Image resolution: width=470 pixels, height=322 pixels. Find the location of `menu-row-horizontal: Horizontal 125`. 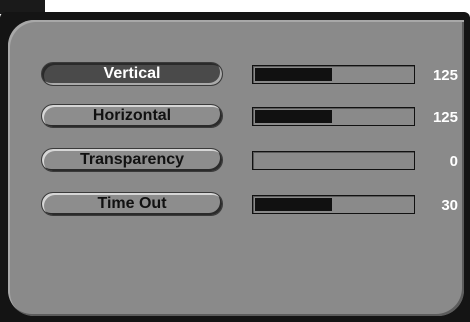

menu-row-horizontal: Horizontal 125 is located at coordinates (236, 117).